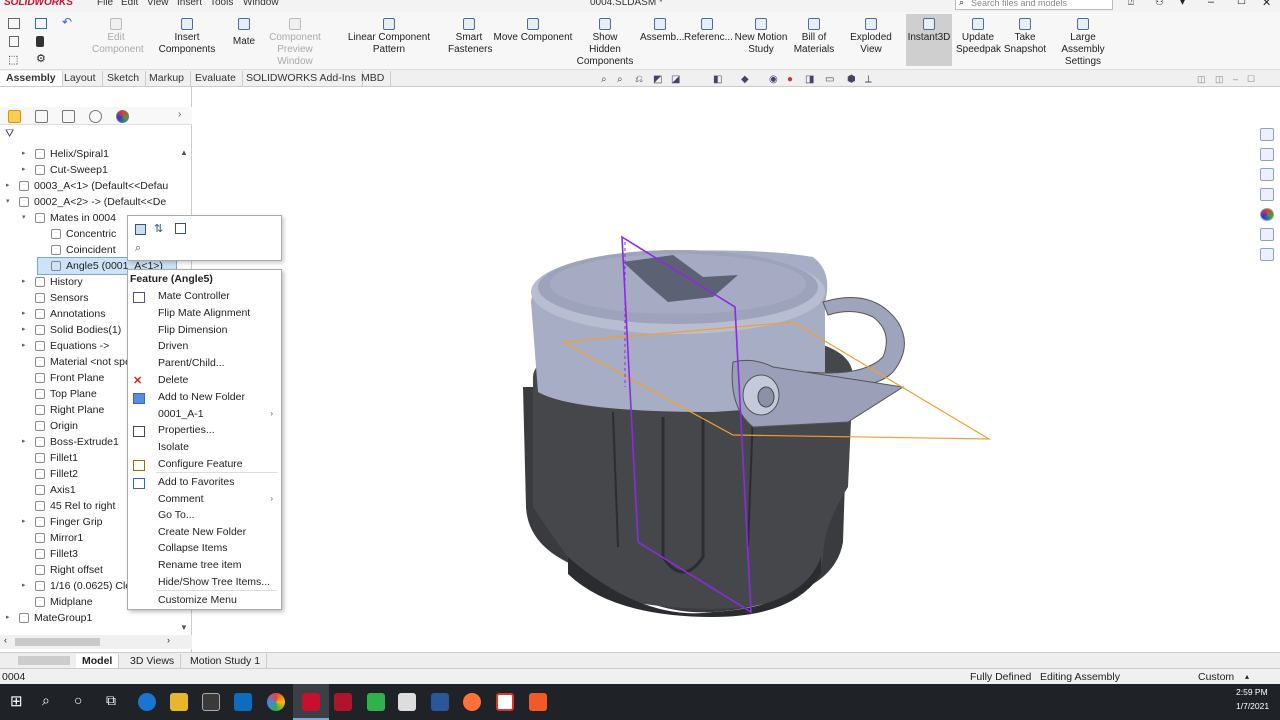 This screenshot has height=720, width=1280. I want to click on menu-edit: Edit, so click(129, 4).